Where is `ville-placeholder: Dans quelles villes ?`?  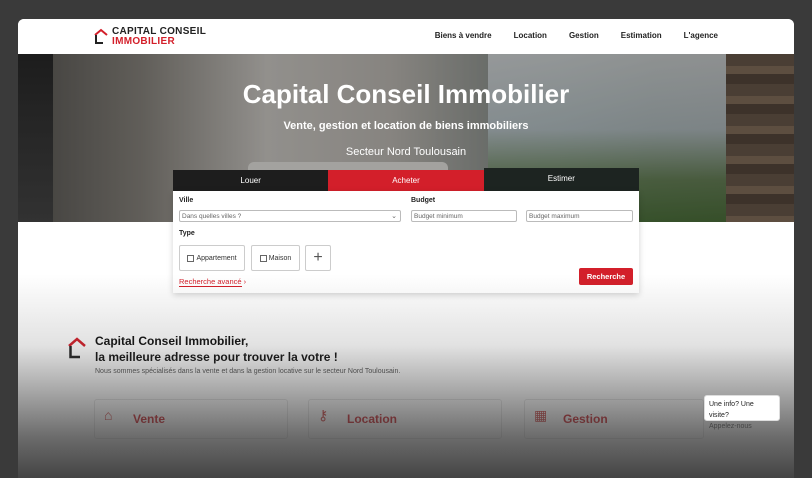 ville-placeholder: Dans quelles villes ? is located at coordinates (212, 216).